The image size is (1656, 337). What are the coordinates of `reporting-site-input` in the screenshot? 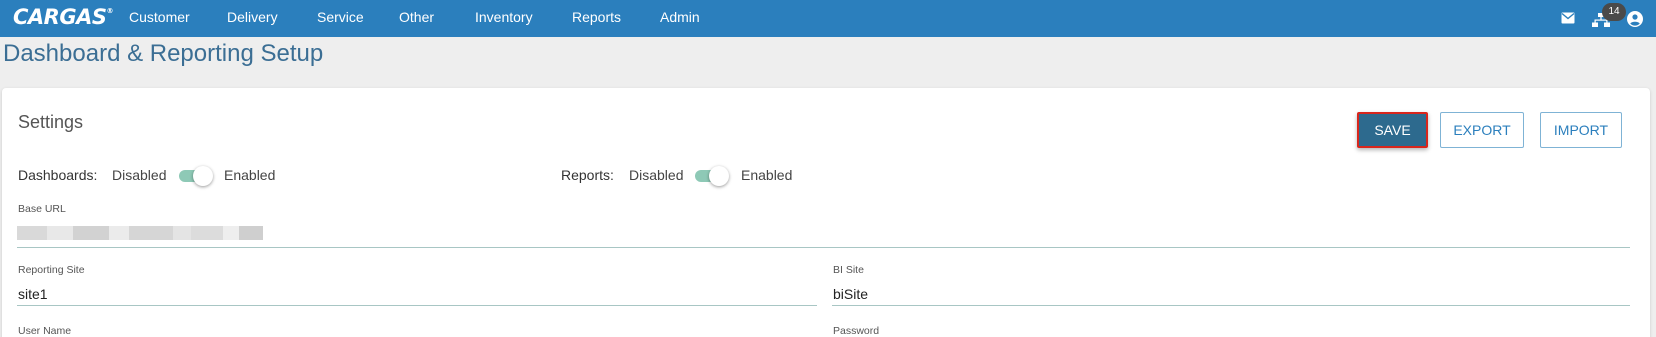 It's located at (417, 294).